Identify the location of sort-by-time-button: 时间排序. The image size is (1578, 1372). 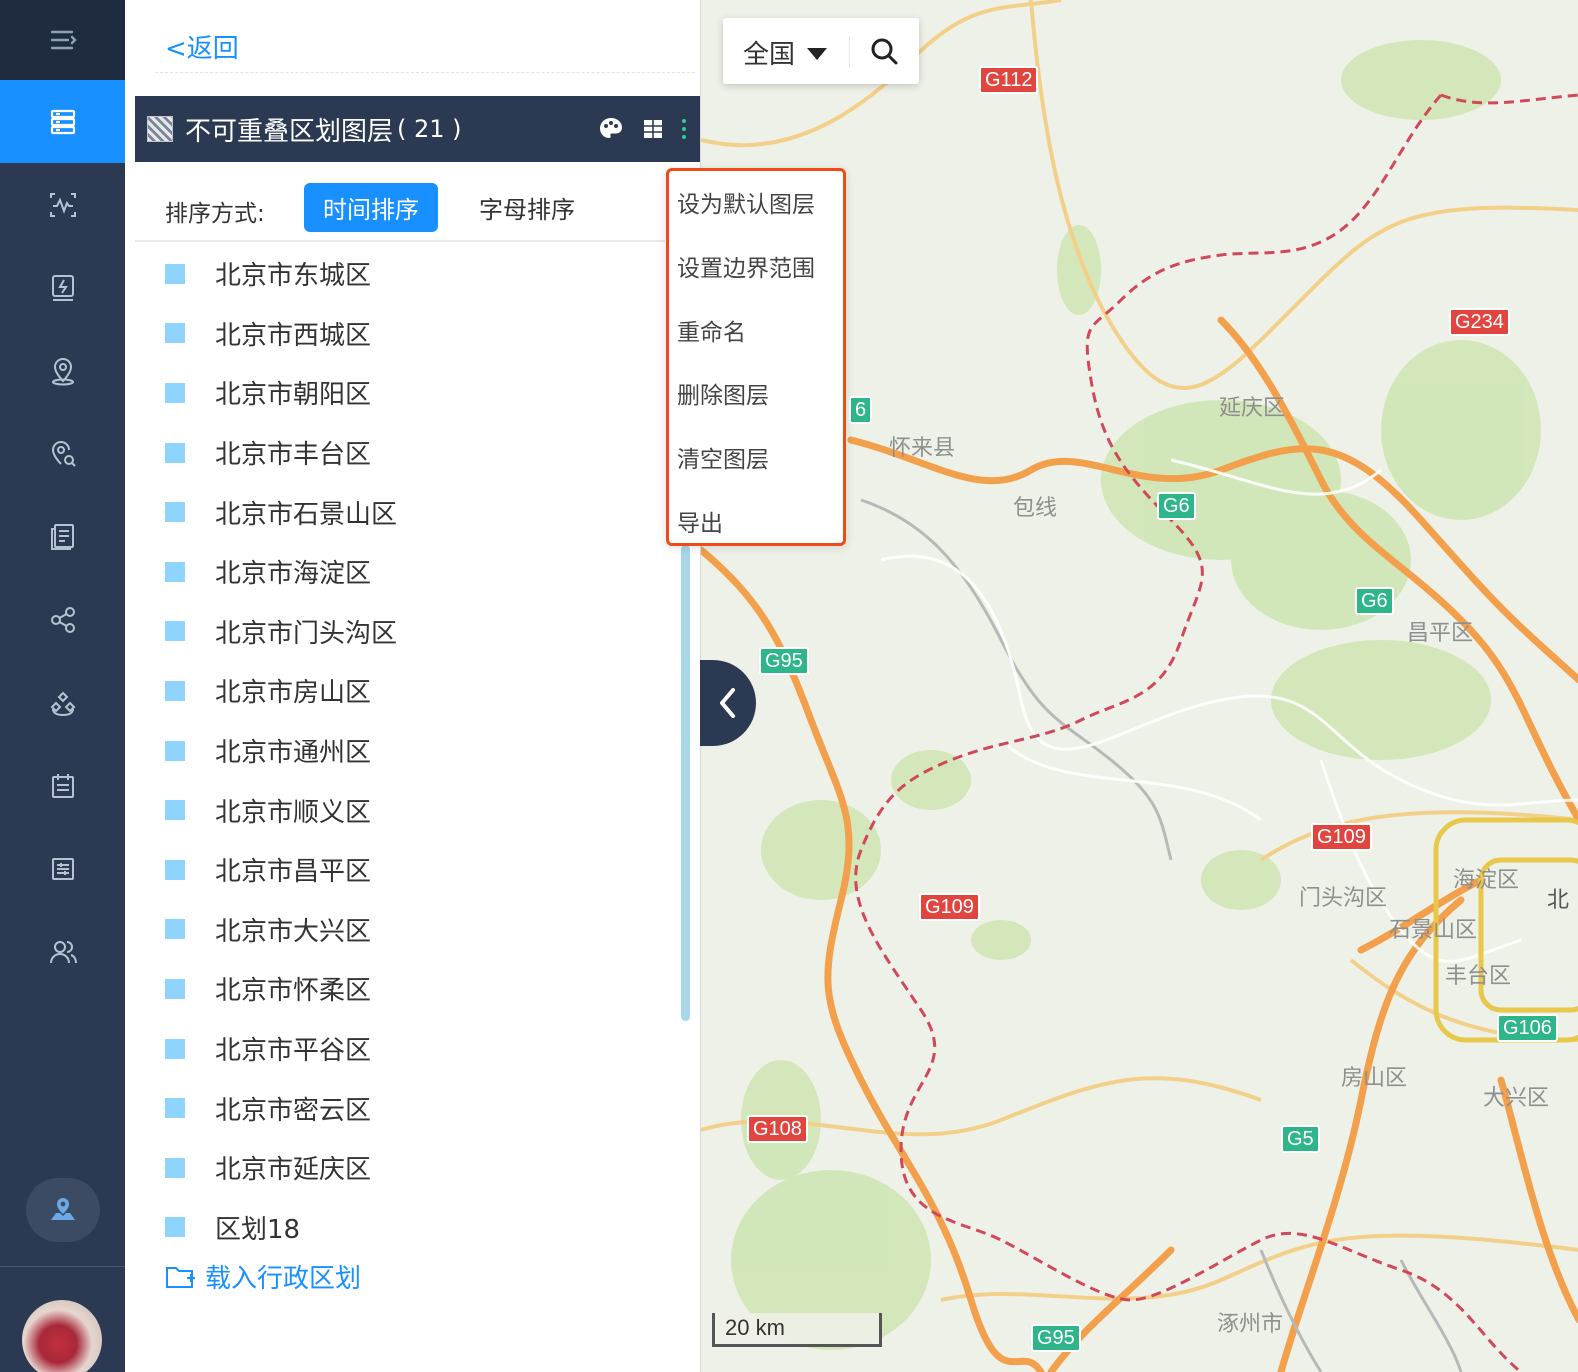
(371, 207).